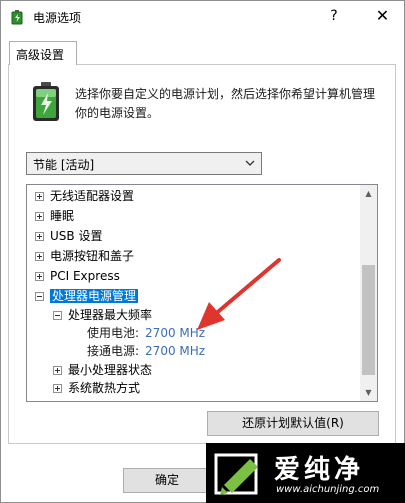 Image resolution: width=405 pixels, height=503 pixels. What do you see at coordinates (328, 489) in the screenshot?
I see `watermark-url: www.aichunjing.com` at bounding box center [328, 489].